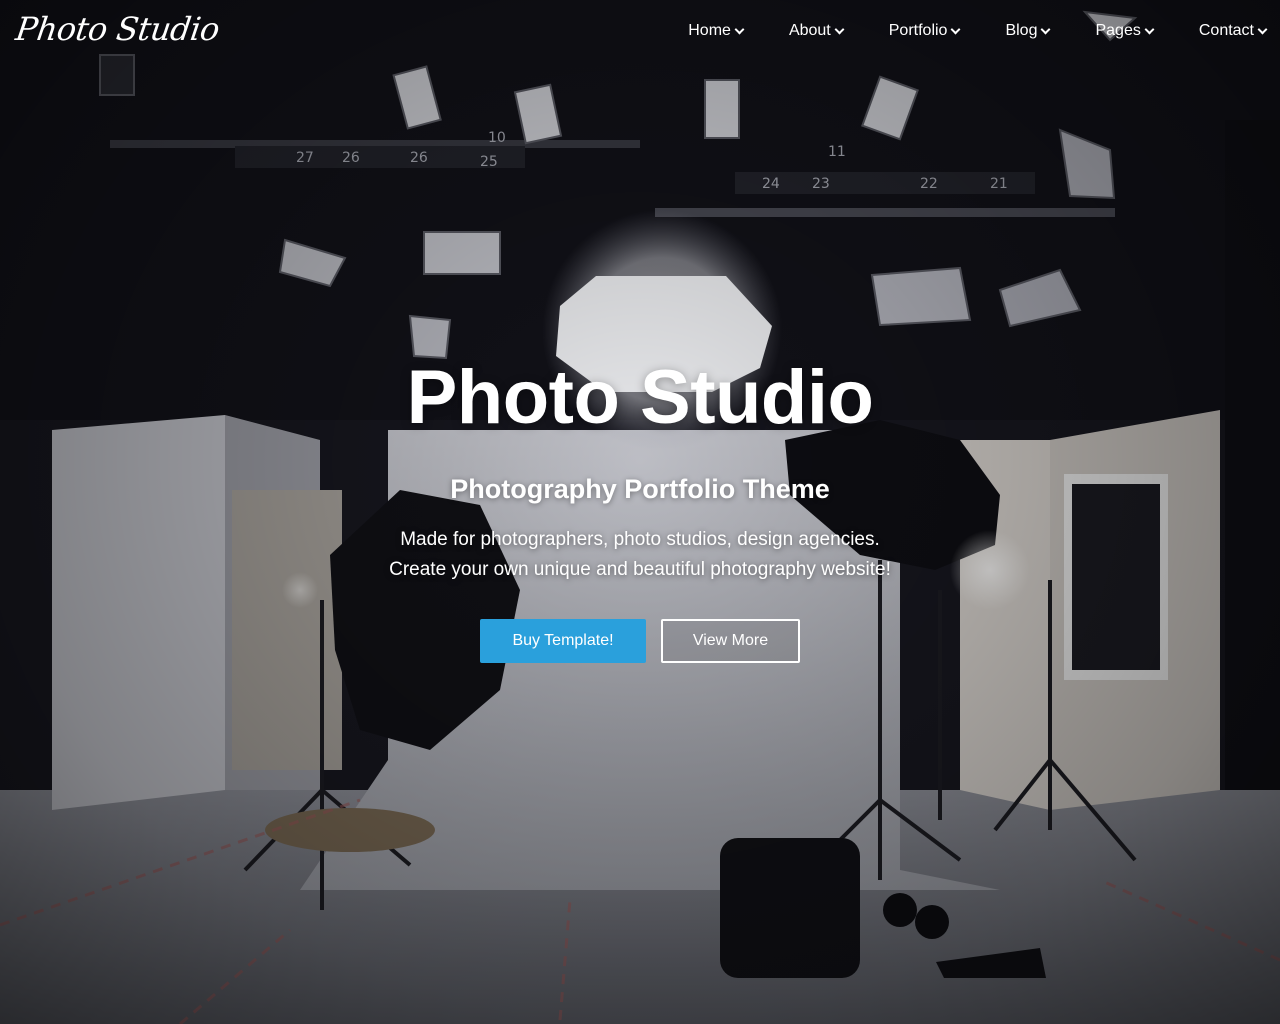 The image size is (1280, 1024). What do you see at coordinates (563, 641) in the screenshot?
I see `buy-template-button: Buy Template!` at bounding box center [563, 641].